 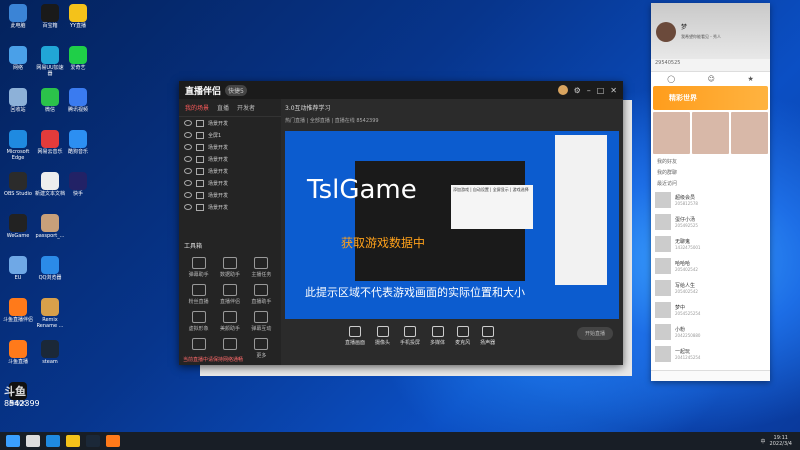 I want to click on tool-button: 虚拟形象, so click(x=198, y=321).